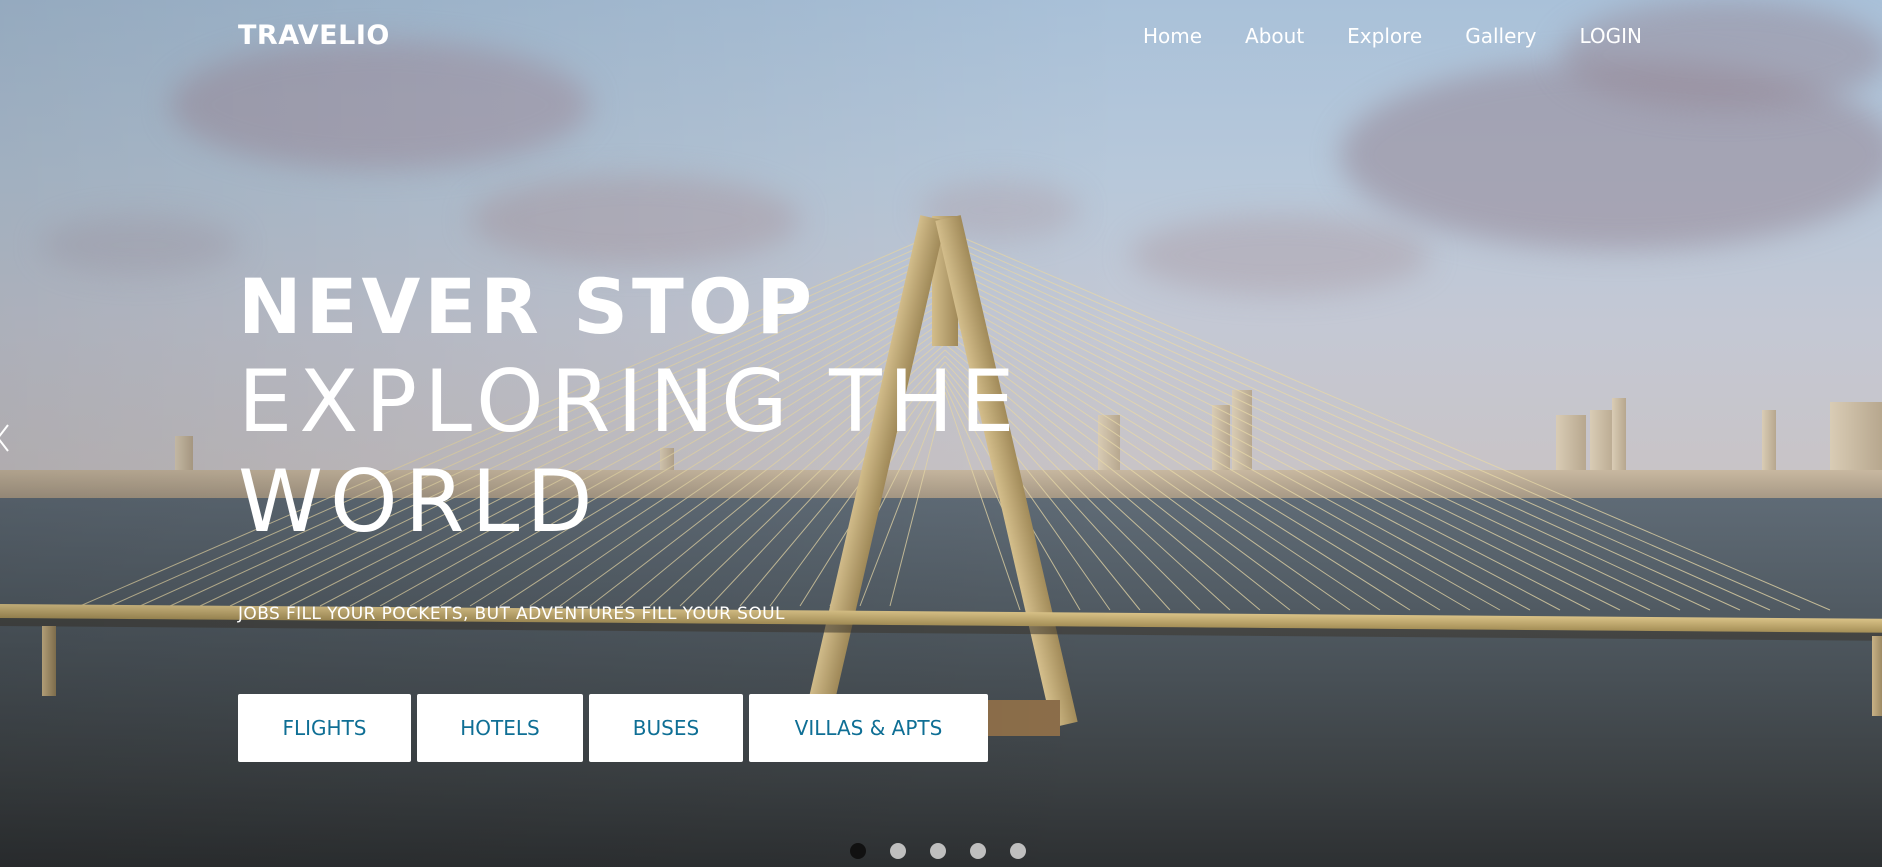  I want to click on nav-link-gallery: Gallery, so click(1500, 36).